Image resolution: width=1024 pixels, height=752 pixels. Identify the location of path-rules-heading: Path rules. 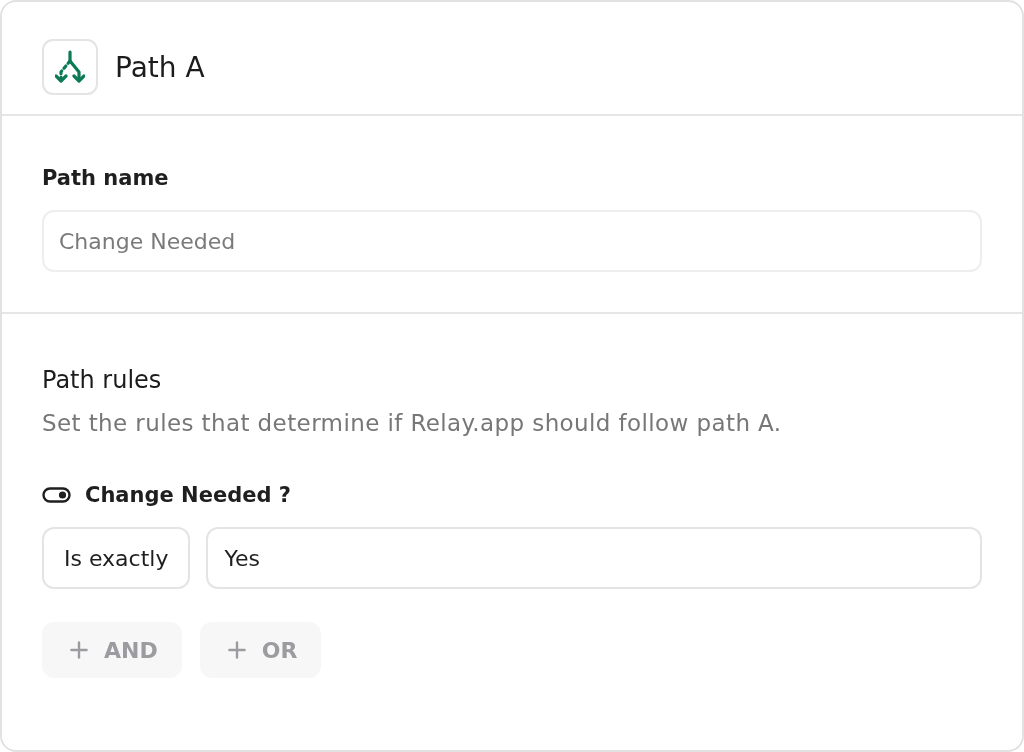
(102, 380).